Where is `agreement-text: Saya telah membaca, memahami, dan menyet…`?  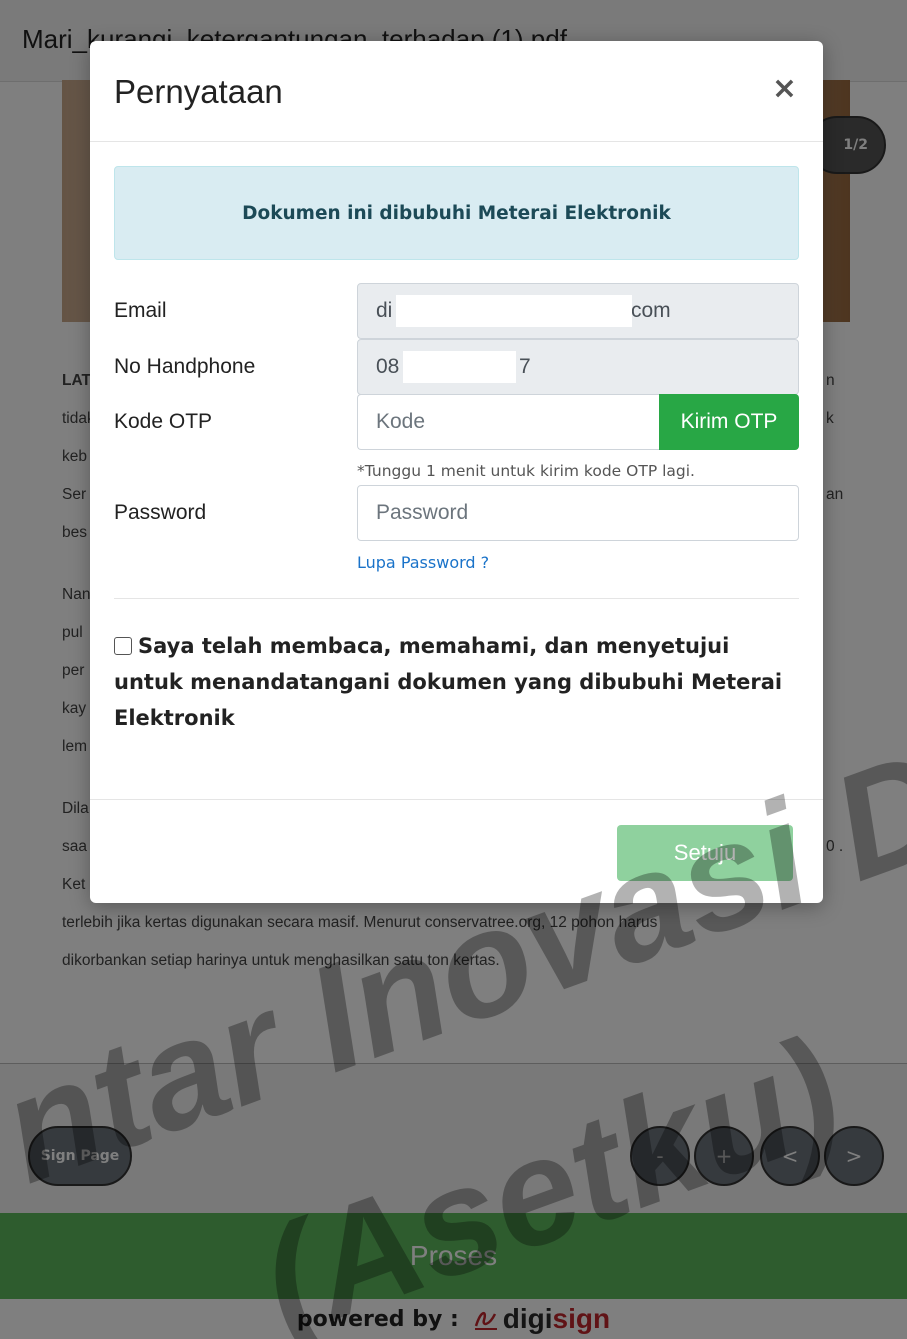
agreement-text: Saya telah membaca, memahami, dan menyet… is located at coordinates (448, 682).